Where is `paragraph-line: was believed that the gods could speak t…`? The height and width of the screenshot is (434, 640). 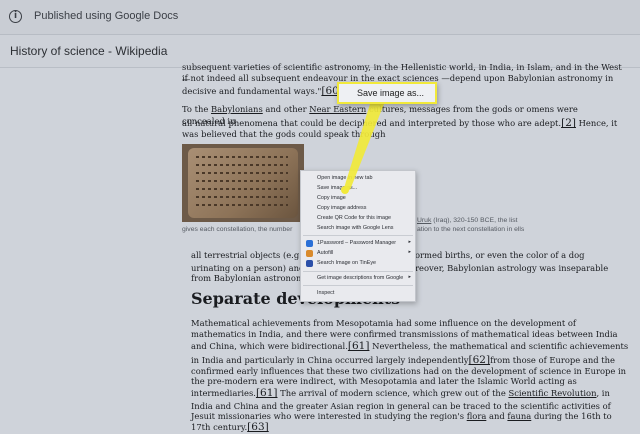
paragraph-line: was believed that the gods could speak t… is located at coordinates (284, 134).